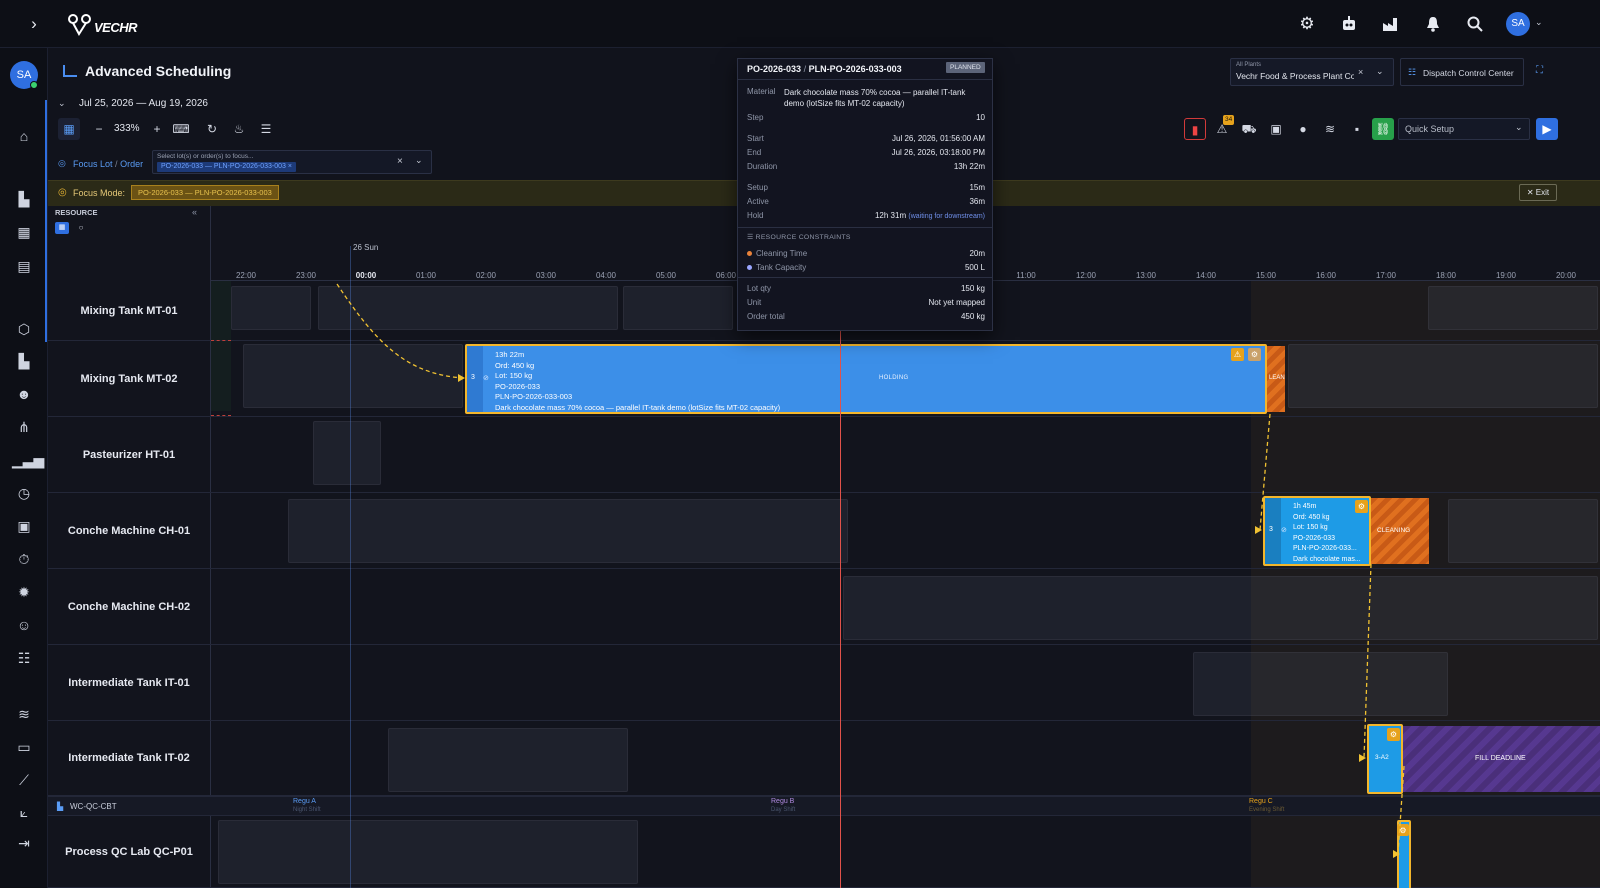 The width and height of the screenshot is (1600, 888). Describe the element at coordinates (24, 714) in the screenshot. I see `layers-icon: ≋` at that location.